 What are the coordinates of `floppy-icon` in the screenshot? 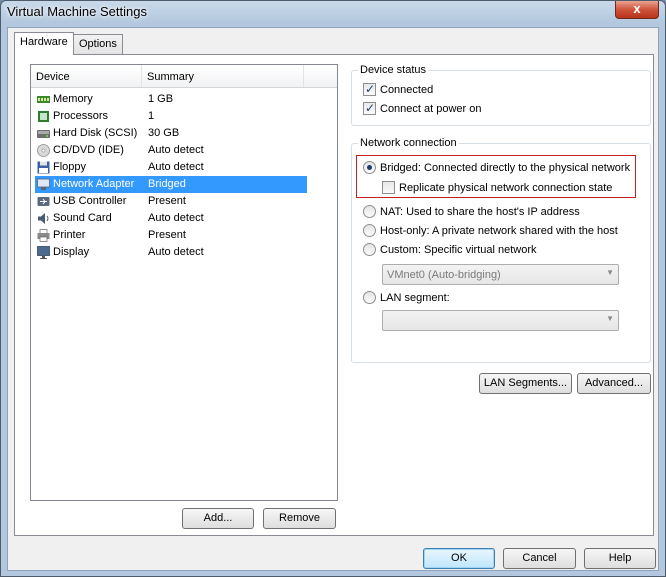 It's located at (43, 167).